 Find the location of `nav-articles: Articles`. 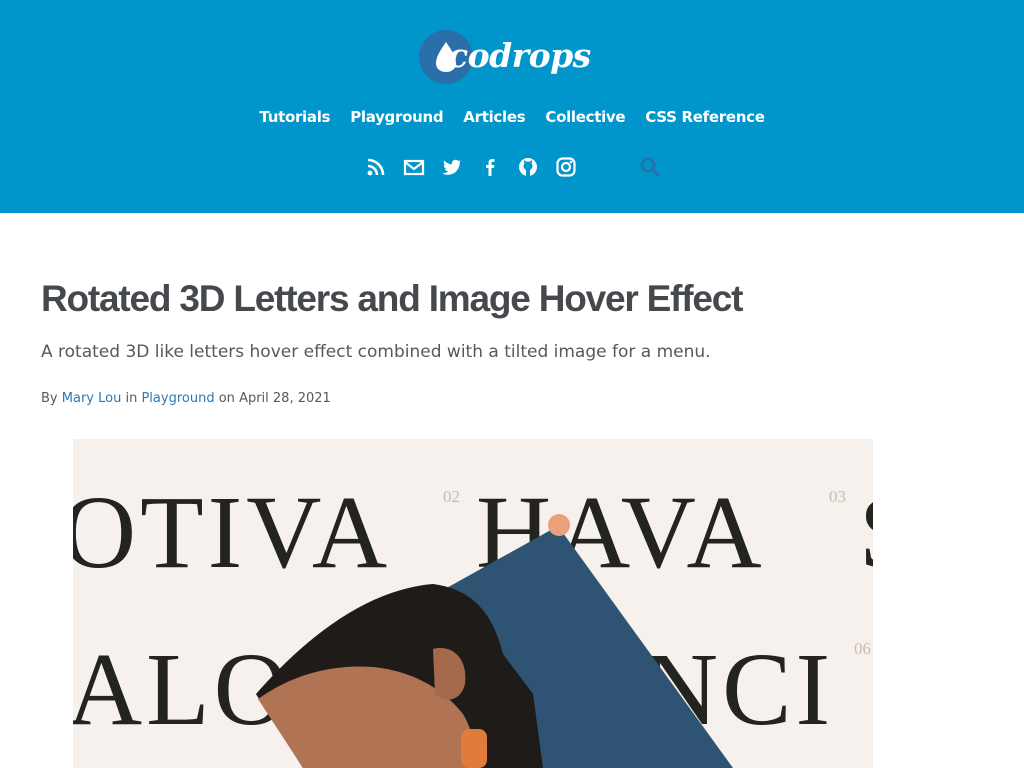

nav-articles: Articles is located at coordinates (494, 117).